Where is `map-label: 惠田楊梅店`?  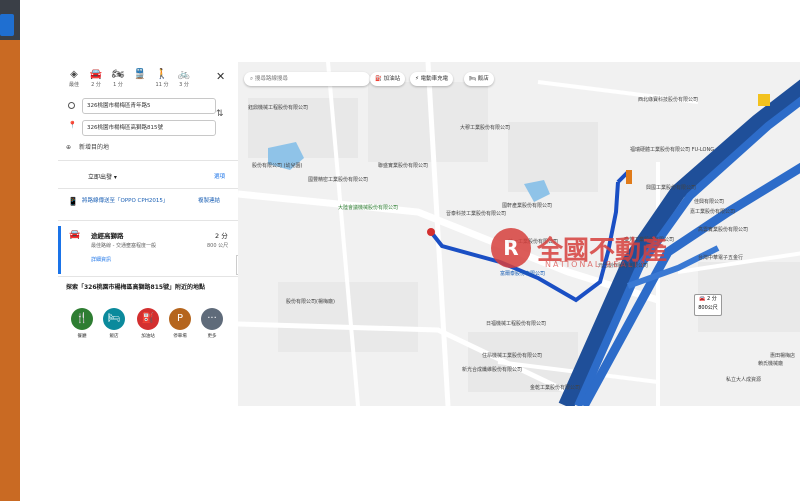
map-label: 惠田楊梅店 is located at coordinates (783, 356).